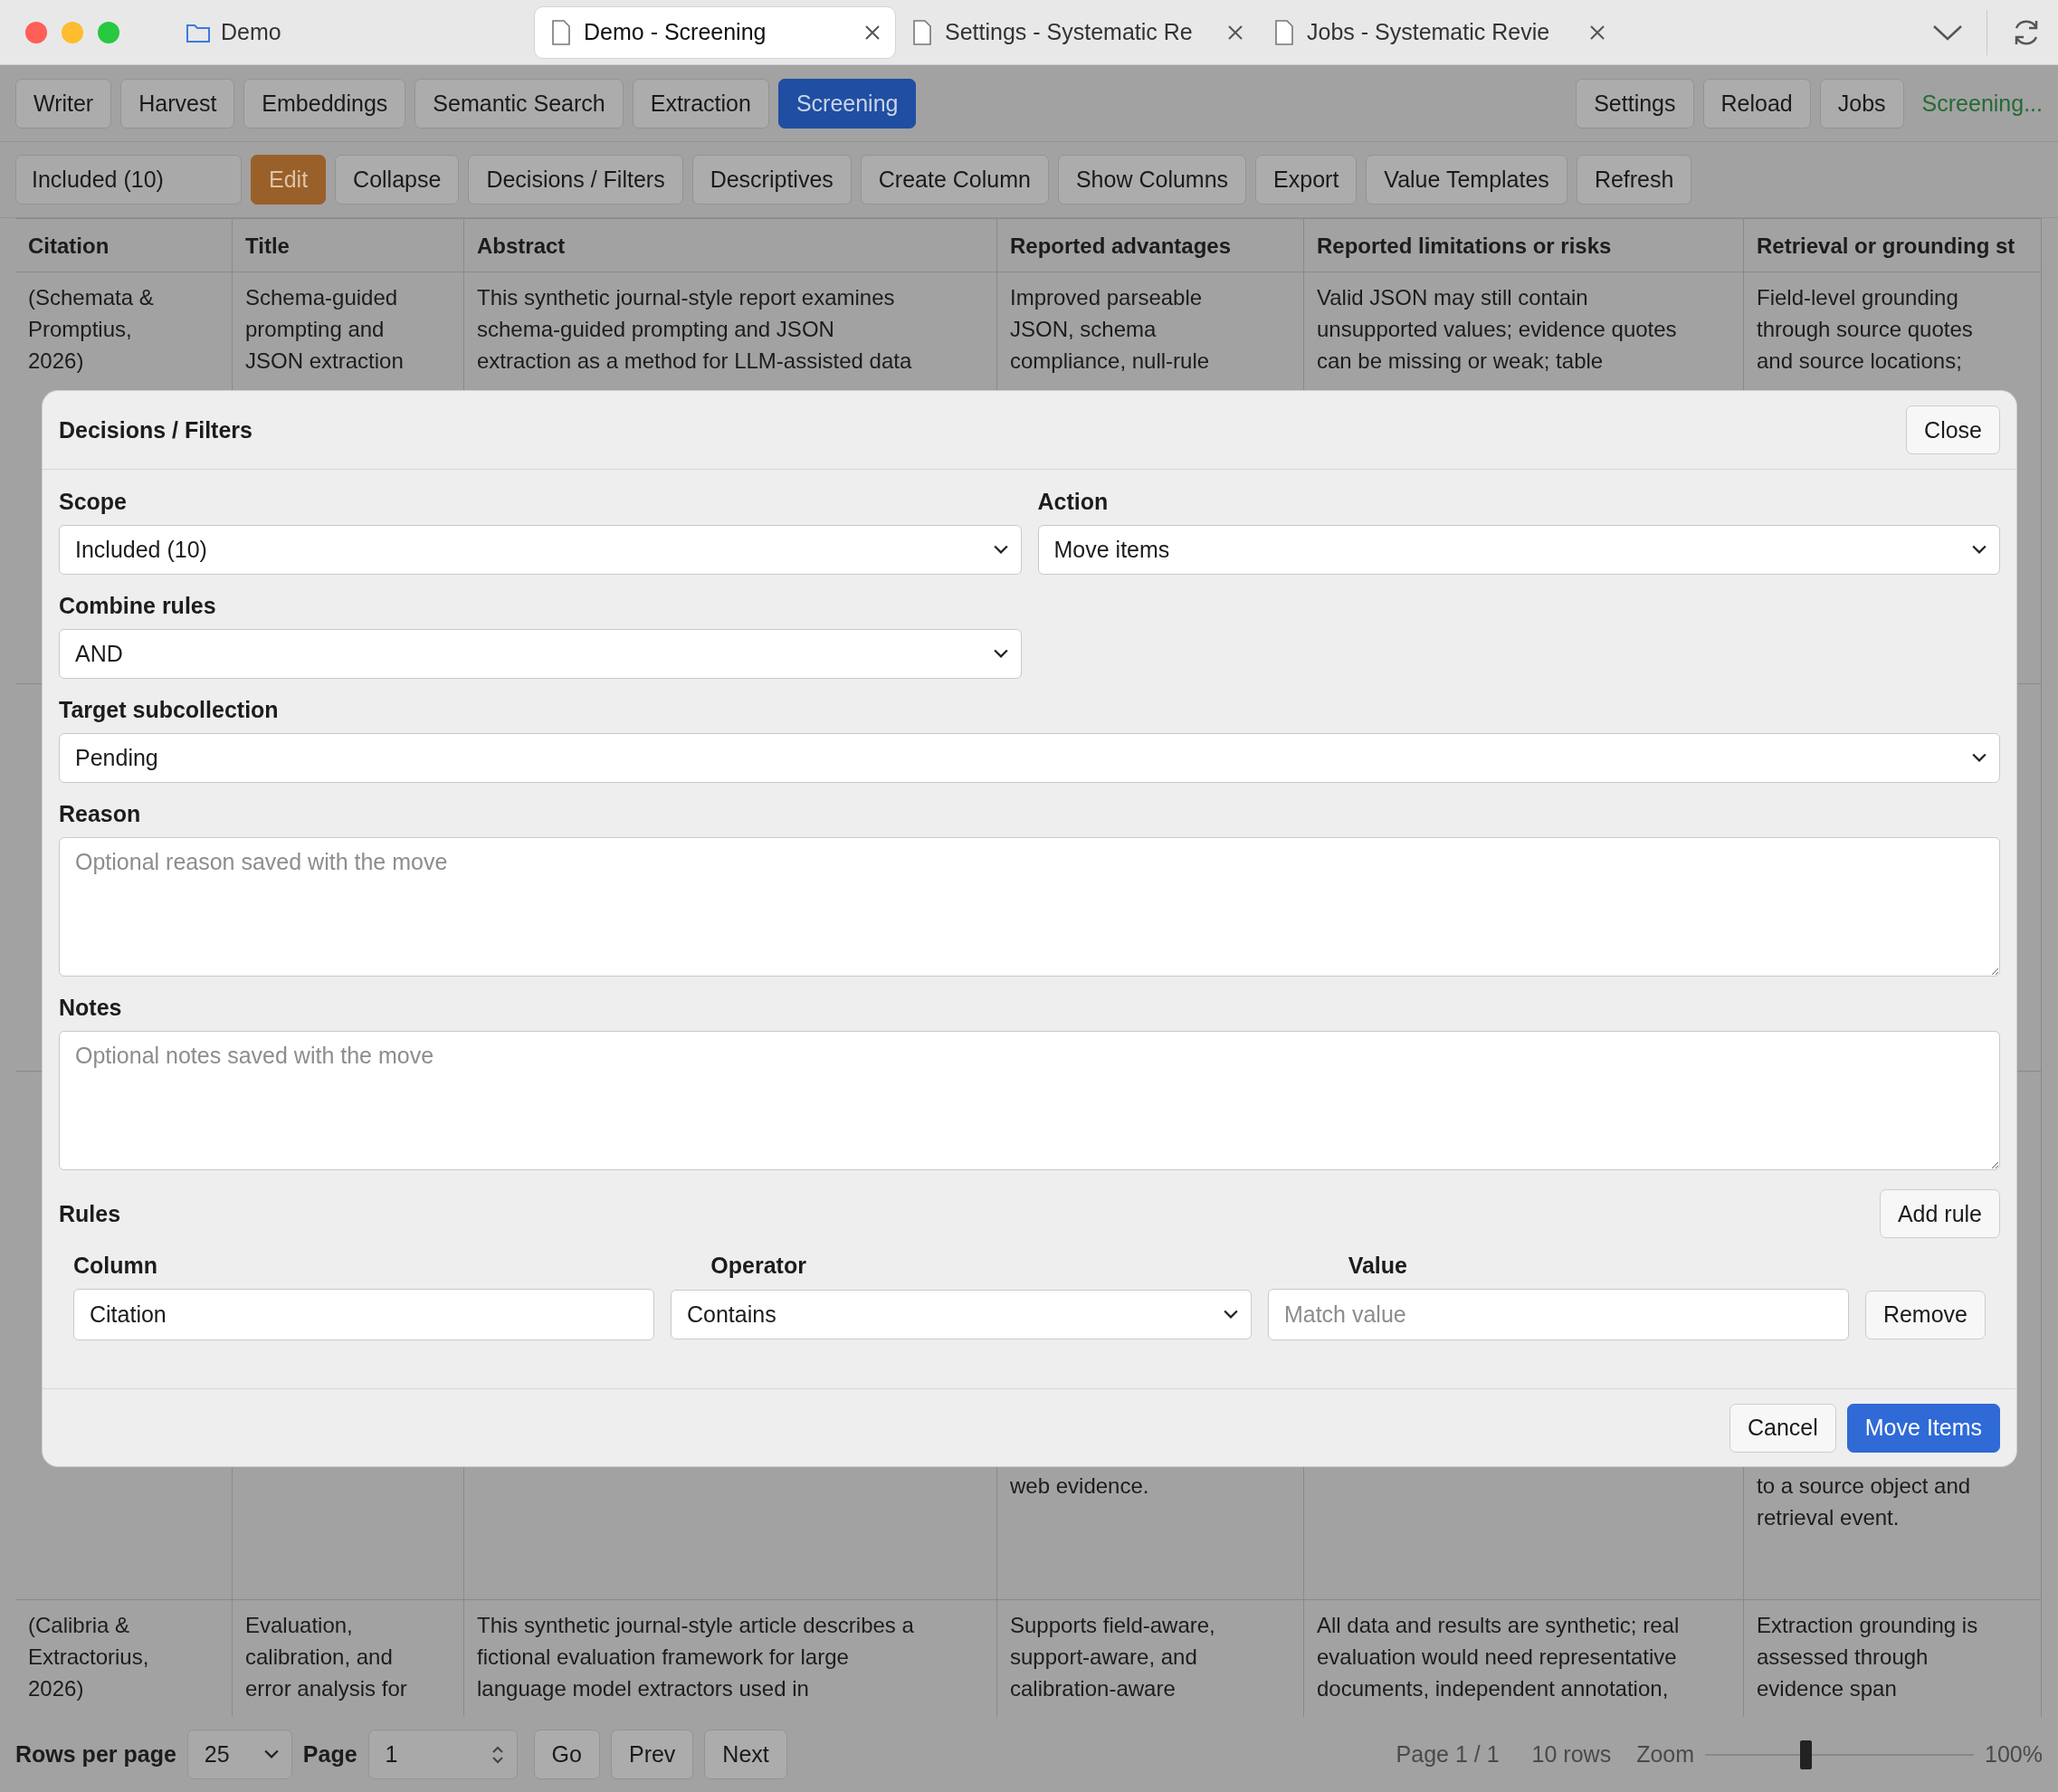 The height and width of the screenshot is (1792, 2058). I want to click on table-cell-text: Field-level grounding through source quotes and source locations;, so click(1865, 329).